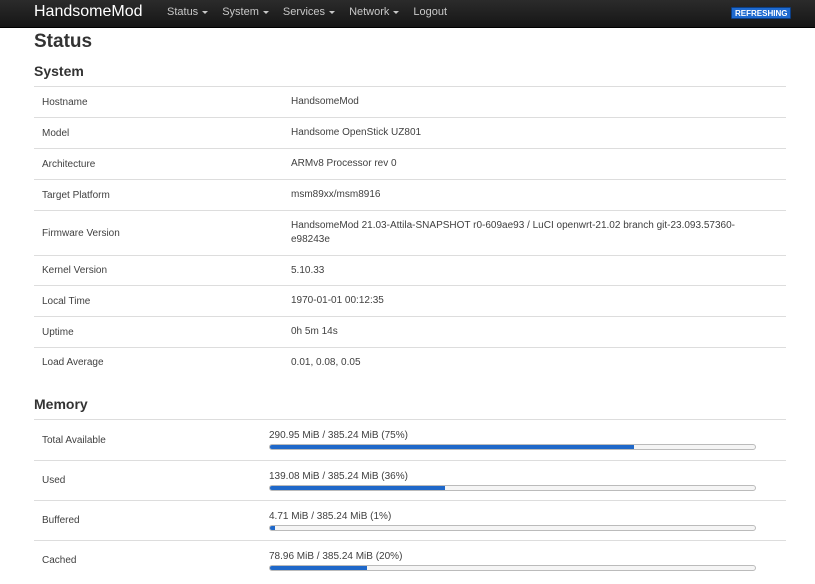 This screenshot has height=584, width=815. What do you see at coordinates (158, 332) in the screenshot?
I see `row-label: Uptime` at bounding box center [158, 332].